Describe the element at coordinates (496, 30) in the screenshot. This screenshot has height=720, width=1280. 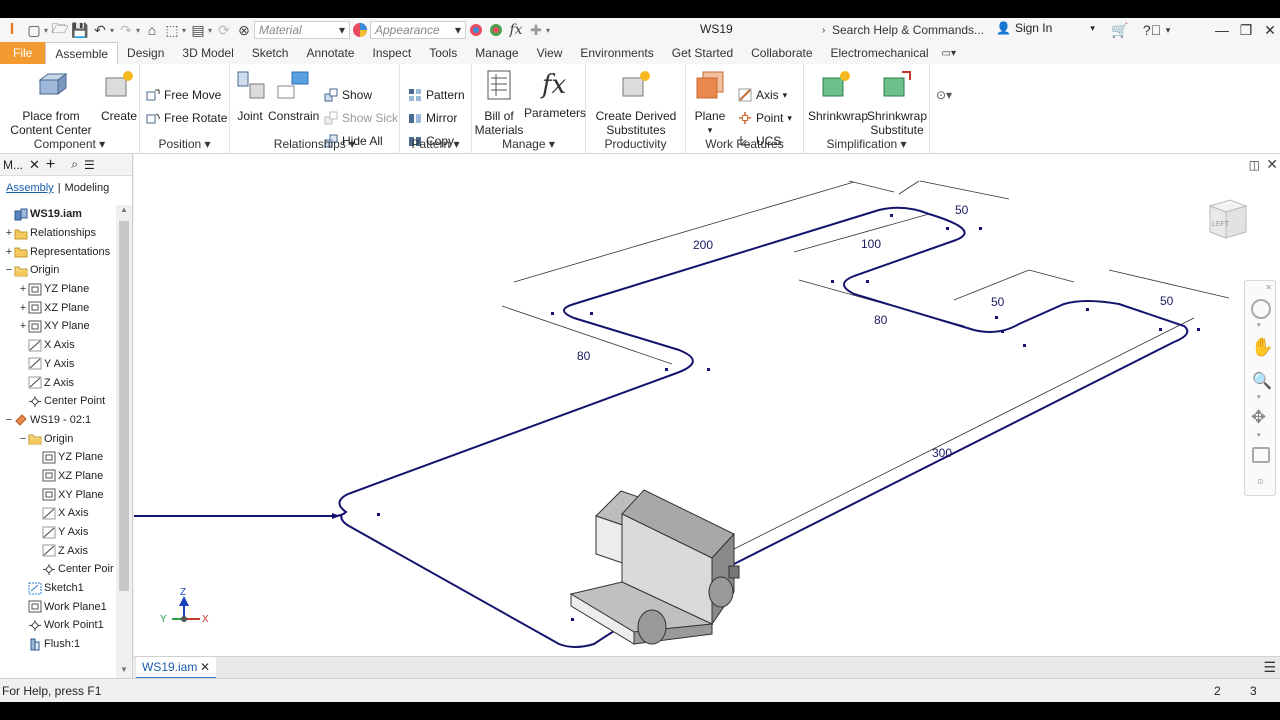
I see `clear-appearance-icon` at that location.